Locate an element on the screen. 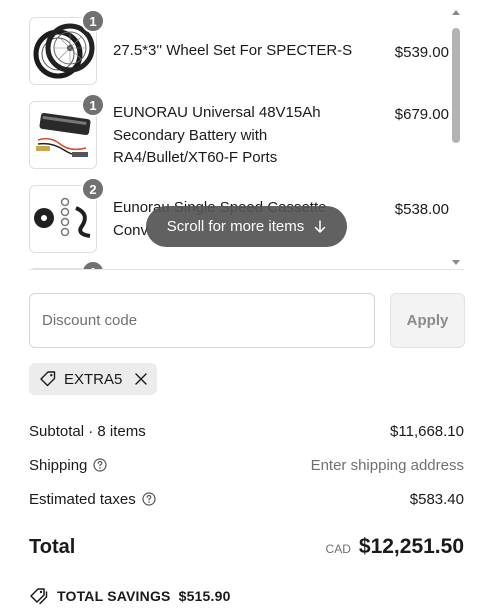 The width and height of the screenshot is (500, 608). applied-code-label: EXTRA5 is located at coordinates (93, 379).